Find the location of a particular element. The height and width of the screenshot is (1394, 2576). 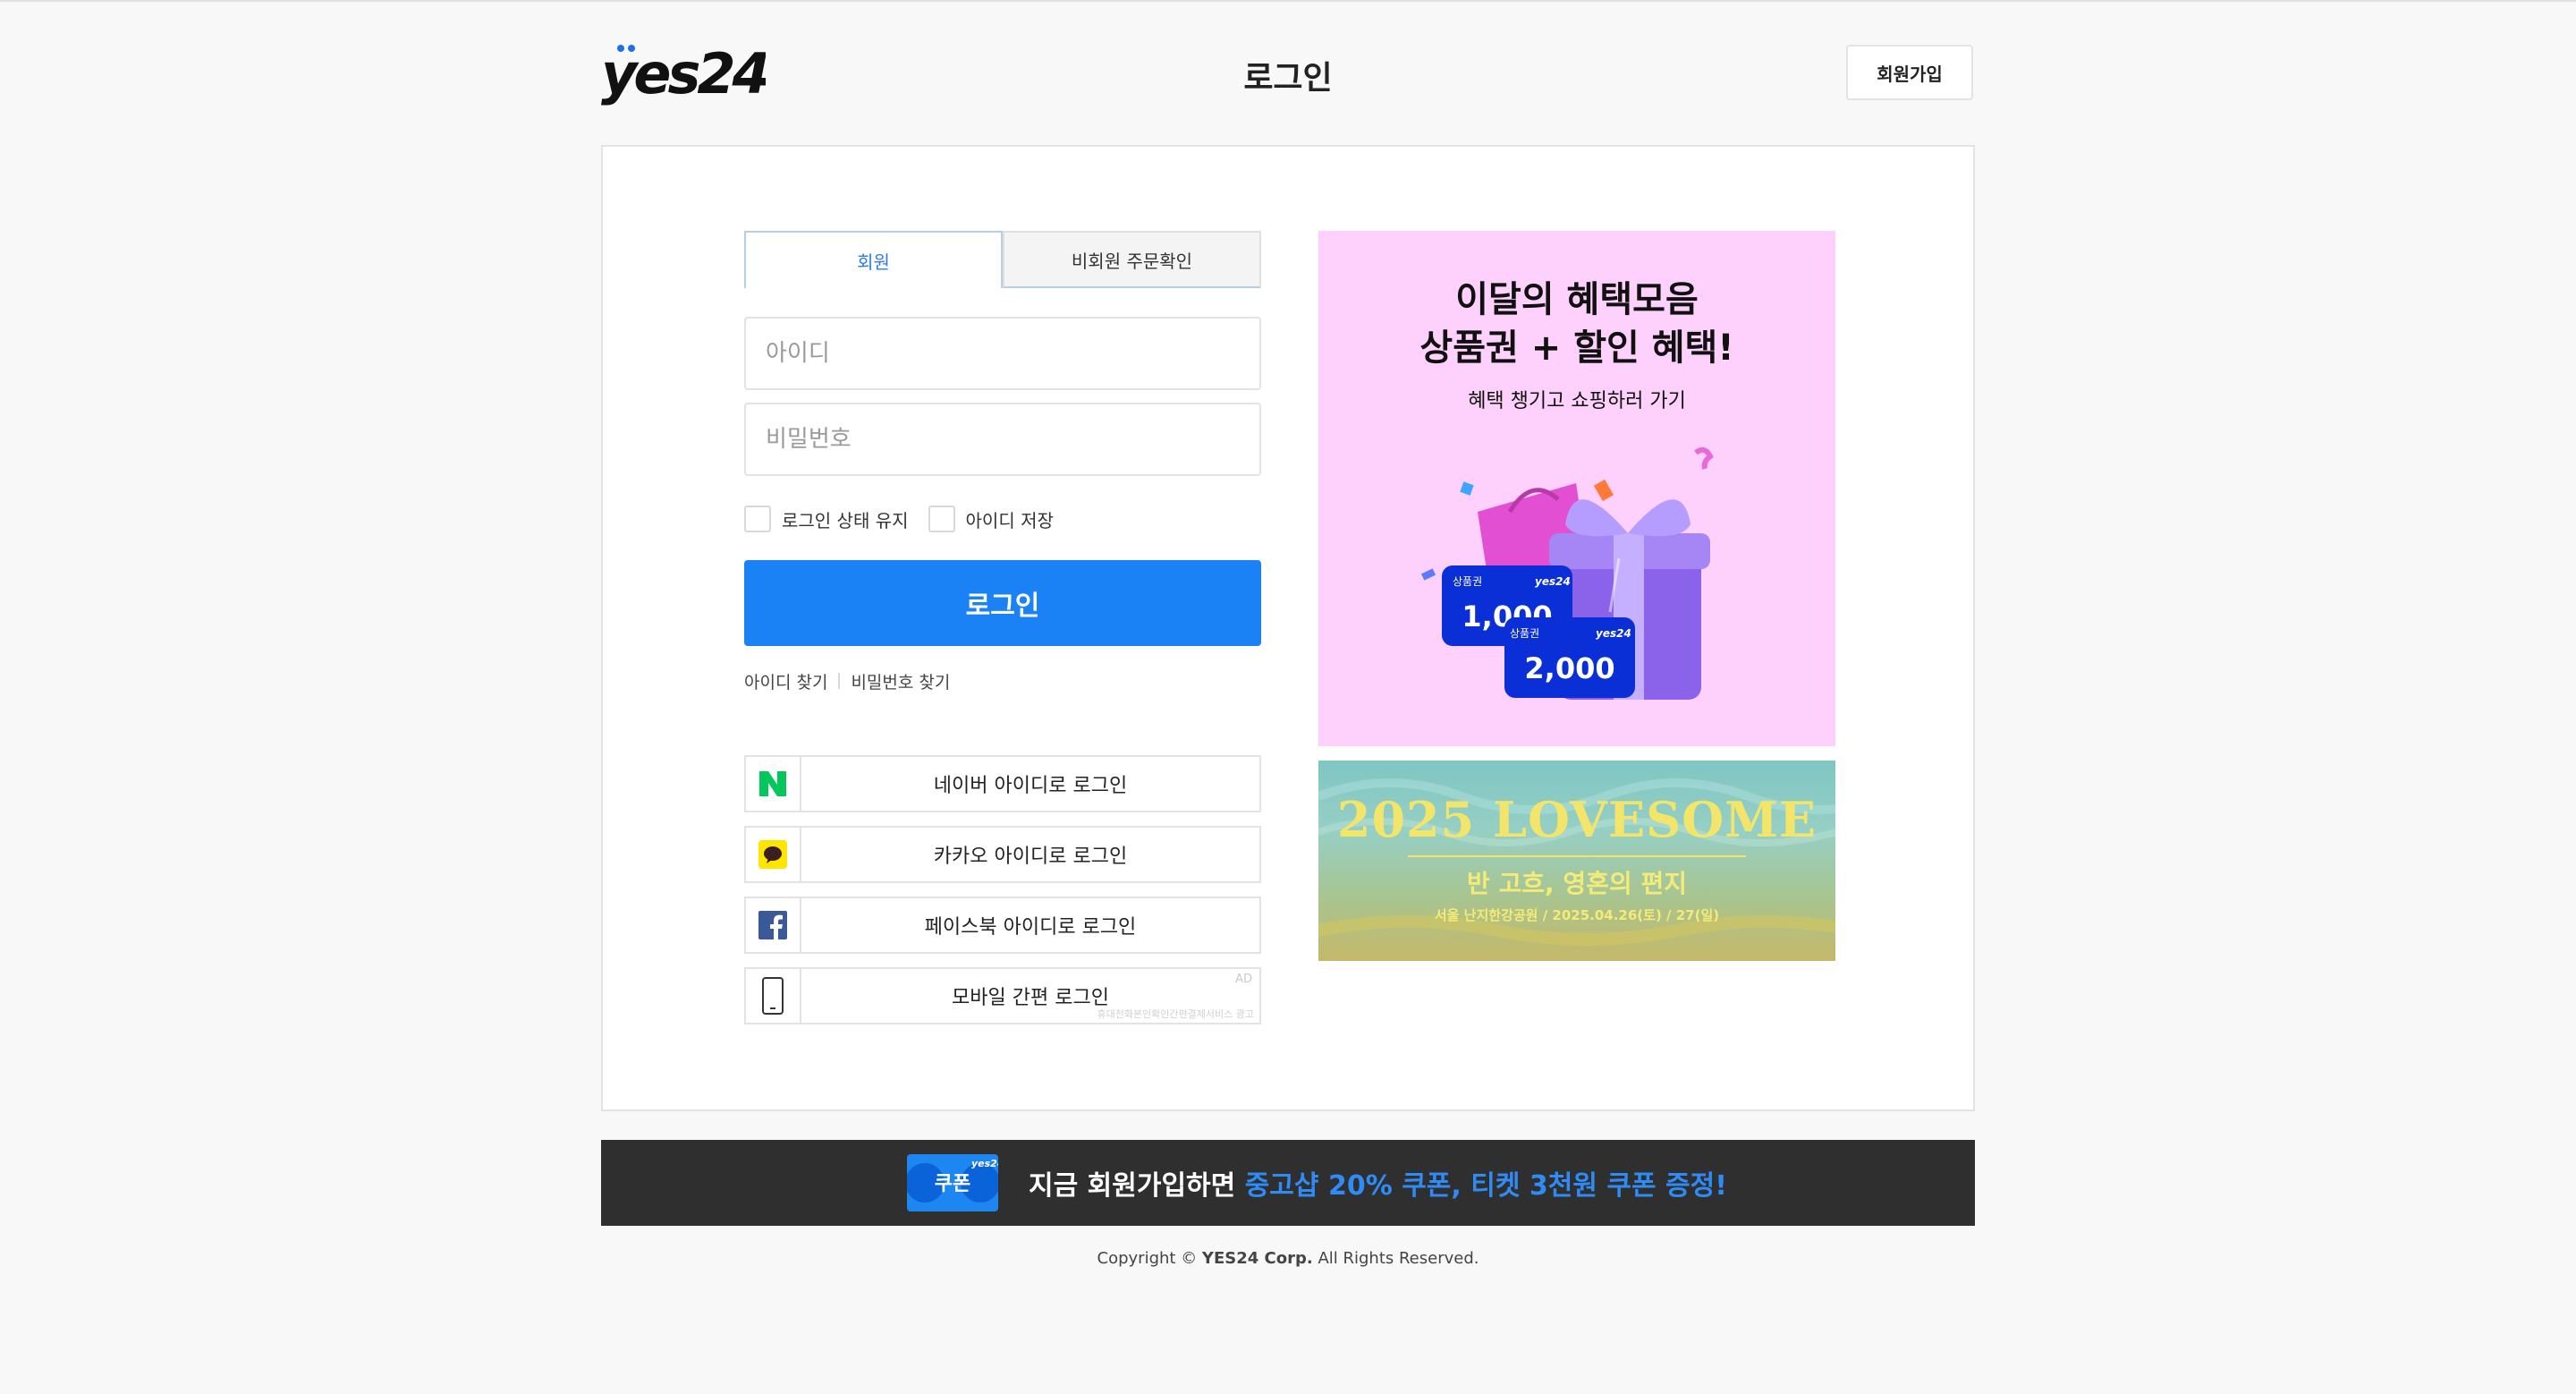

svg-text: 2,000 is located at coordinates (1569, 668).